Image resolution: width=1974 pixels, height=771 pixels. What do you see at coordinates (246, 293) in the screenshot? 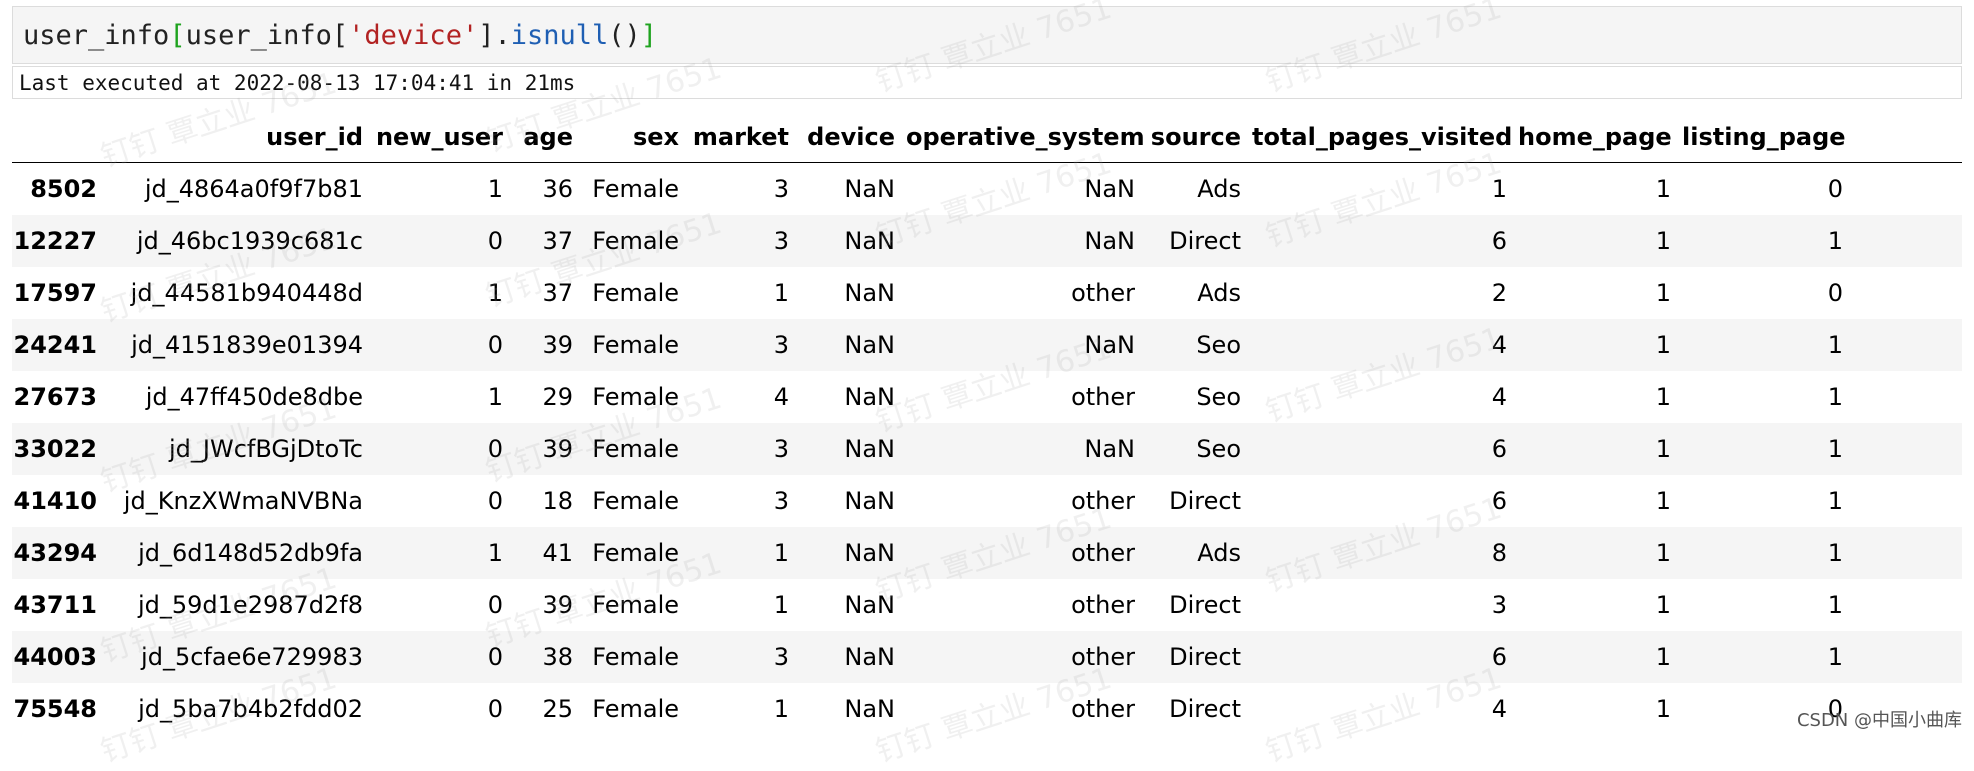
I see `table-cell: jd_44581b940448d` at bounding box center [246, 293].